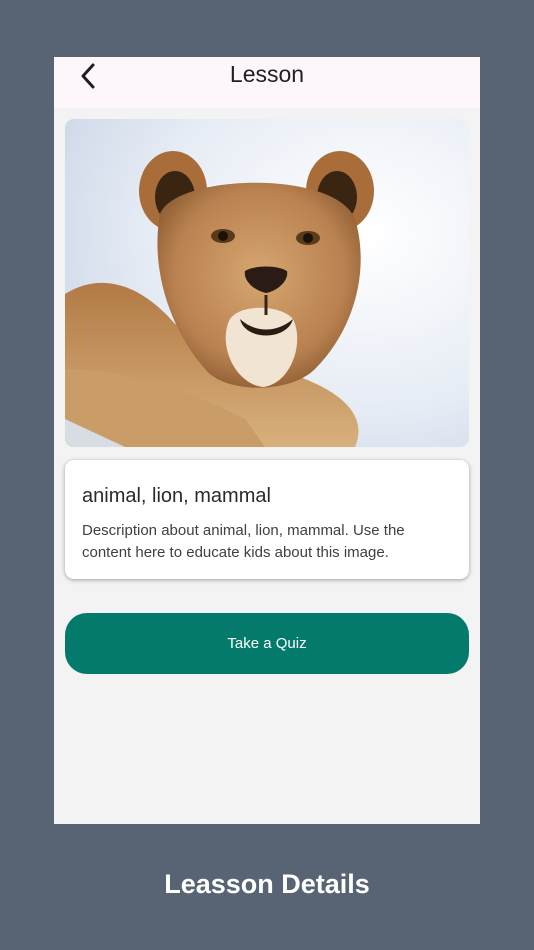  I want to click on app-bar: Lesson, so click(267, 82).